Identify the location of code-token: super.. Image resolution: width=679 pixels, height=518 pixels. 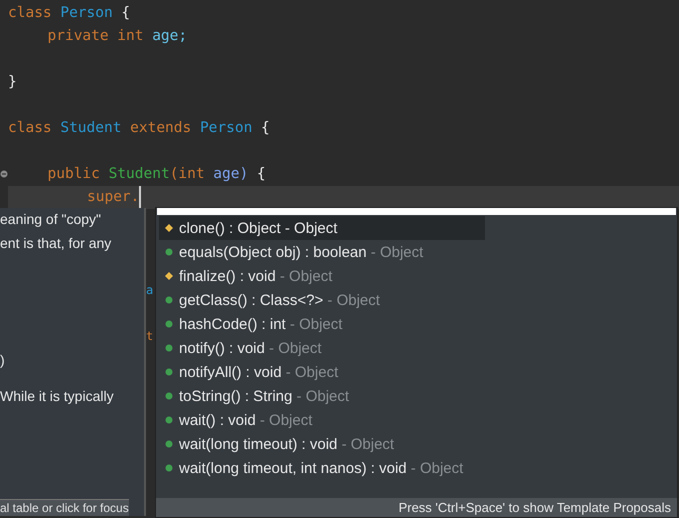
(113, 197).